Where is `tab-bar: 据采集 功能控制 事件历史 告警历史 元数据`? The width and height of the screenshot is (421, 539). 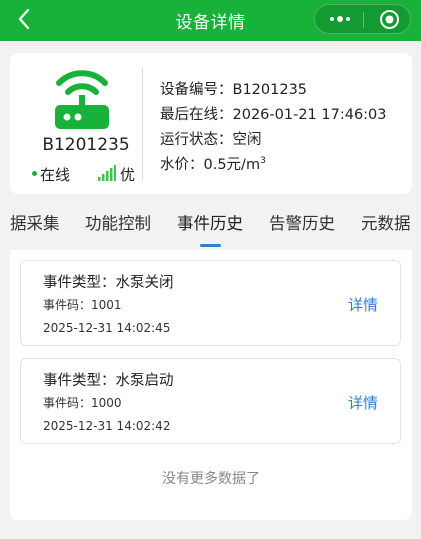
tab-bar: 据采集 功能控制 事件历史 告警历史 元数据 is located at coordinates (210, 230).